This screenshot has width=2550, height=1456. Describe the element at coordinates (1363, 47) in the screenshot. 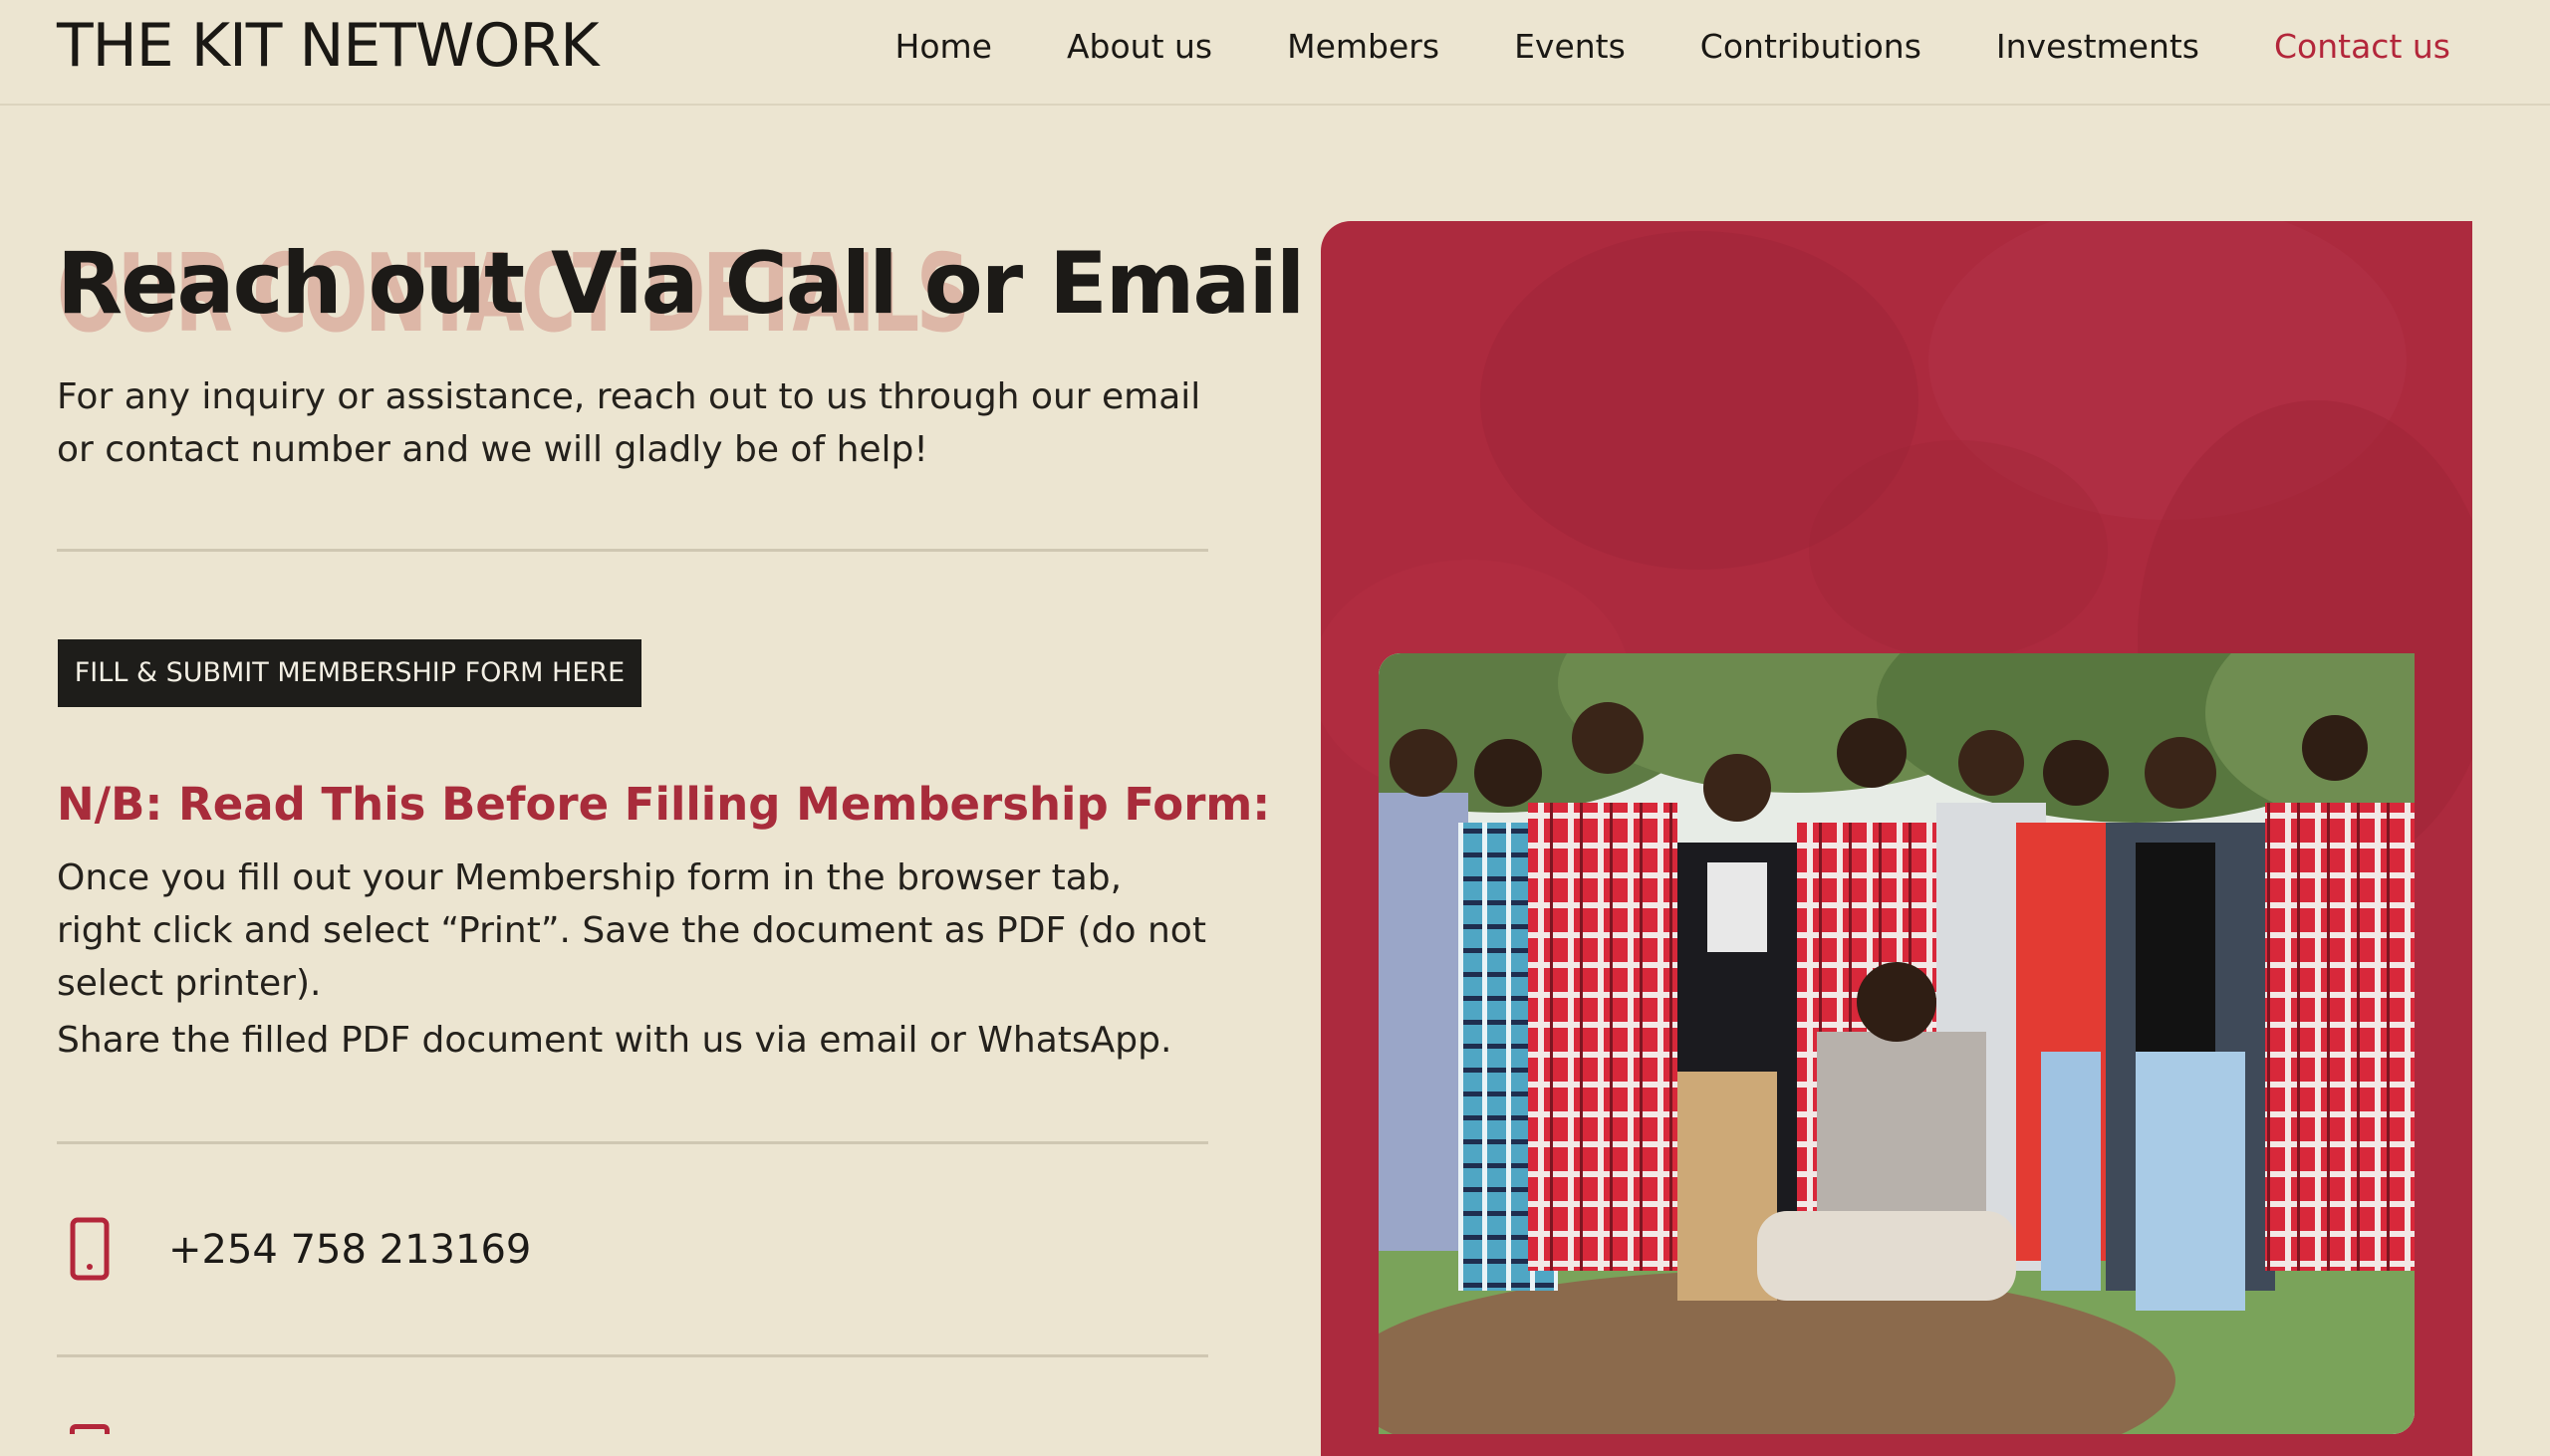

I see `nav-members: Members` at that location.